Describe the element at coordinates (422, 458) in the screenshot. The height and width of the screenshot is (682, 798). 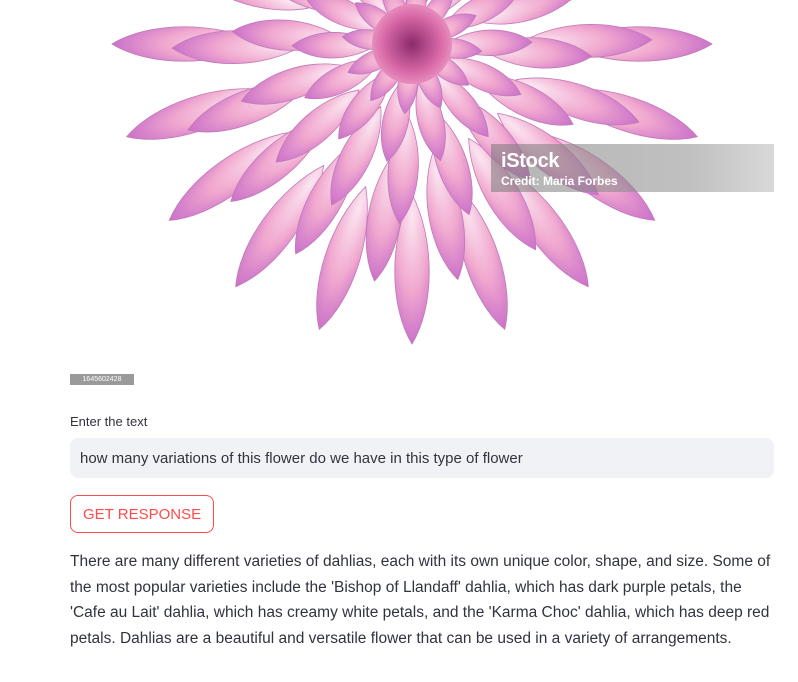
I see `text-input` at that location.